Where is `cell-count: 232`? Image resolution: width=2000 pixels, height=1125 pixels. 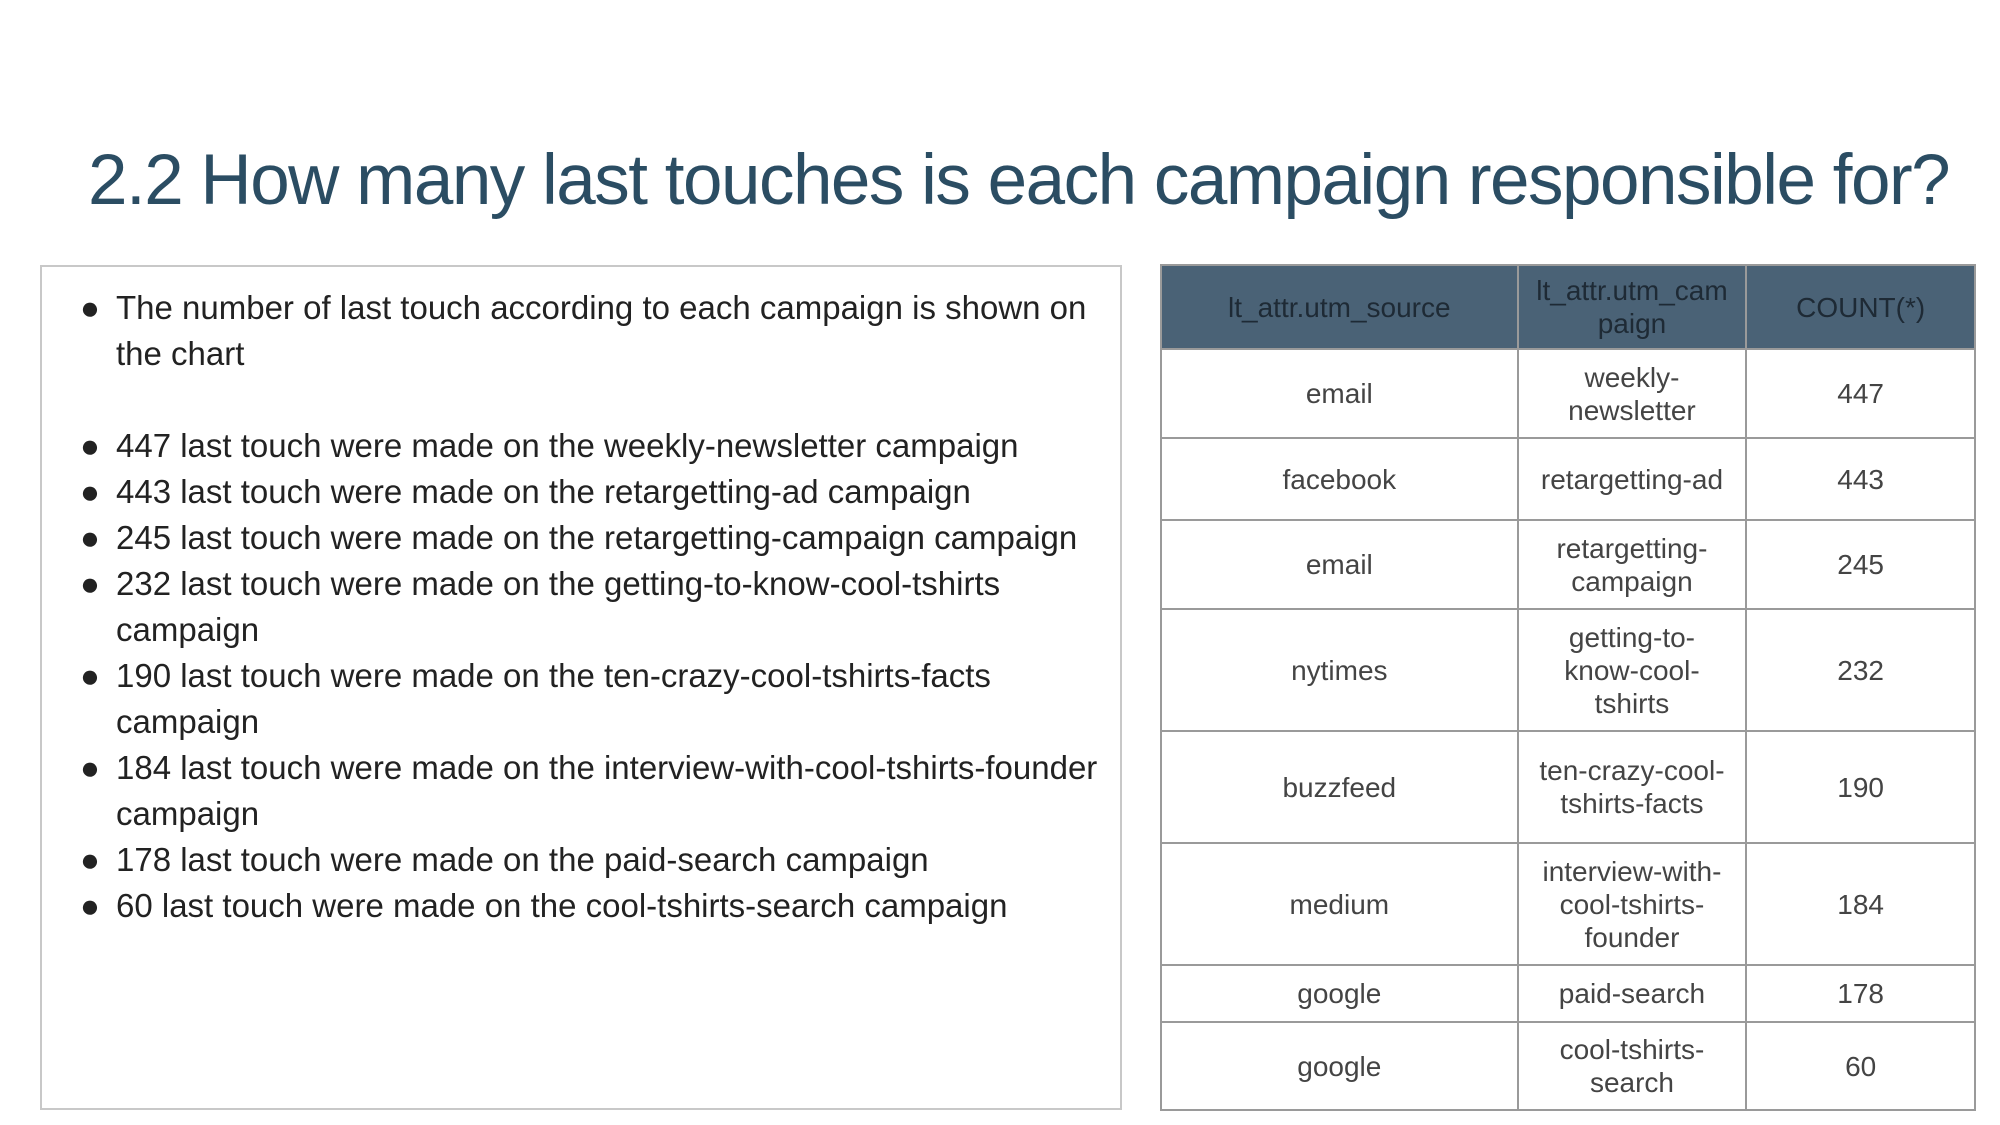 cell-count: 232 is located at coordinates (1860, 670).